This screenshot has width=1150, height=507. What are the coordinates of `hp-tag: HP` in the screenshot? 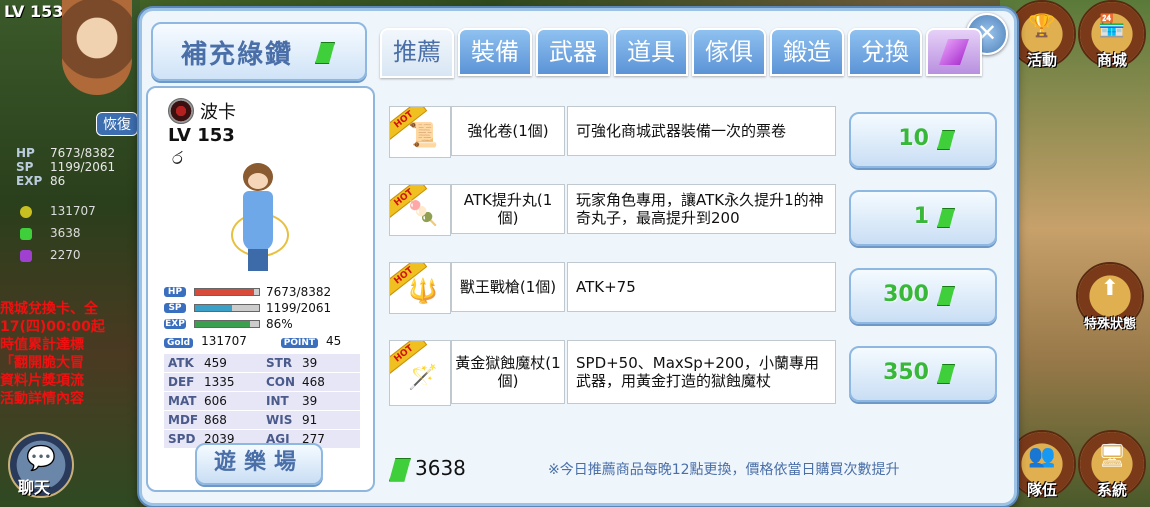 It's located at (175, 292).